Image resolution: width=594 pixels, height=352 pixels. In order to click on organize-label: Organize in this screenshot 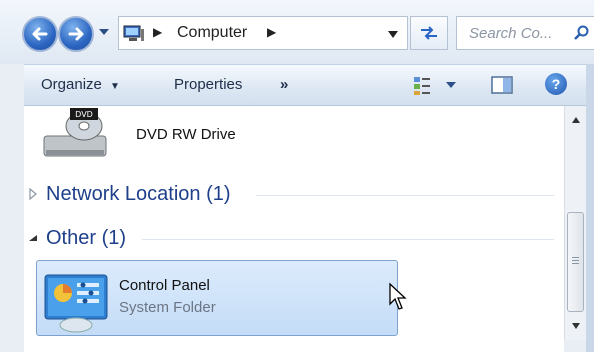, I will do `click(71, 84)`.